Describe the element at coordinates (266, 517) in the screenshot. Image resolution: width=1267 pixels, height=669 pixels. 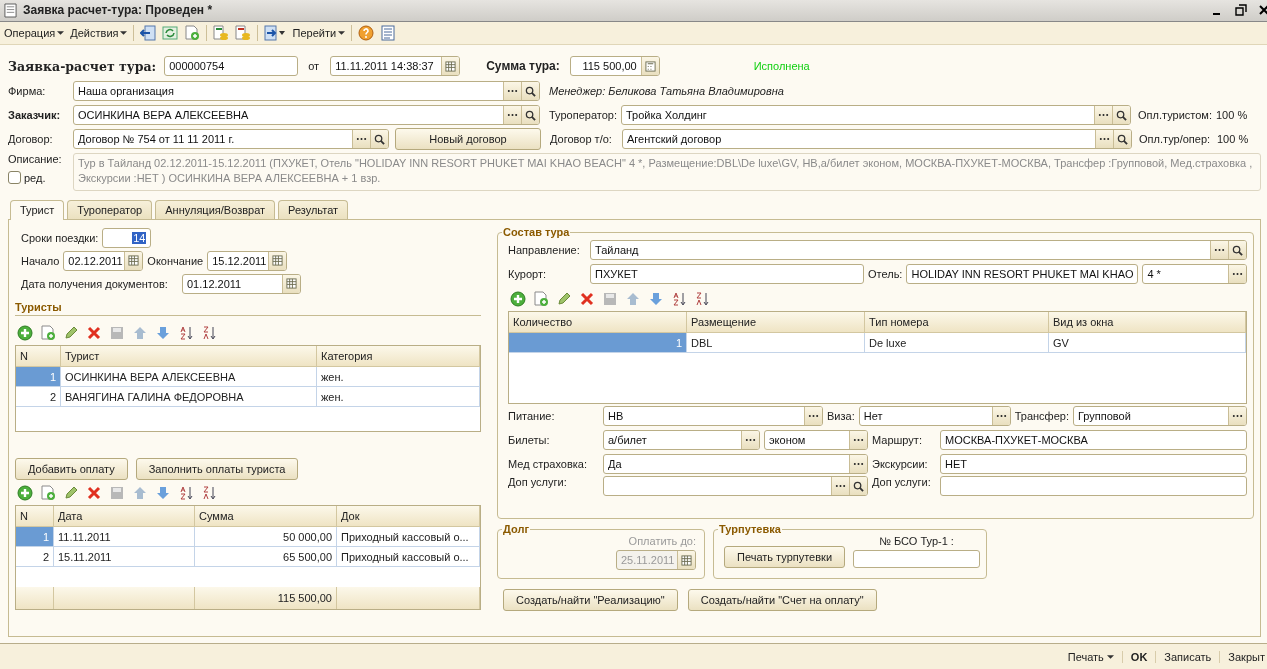
I see `column-header: Сумма` at that location.